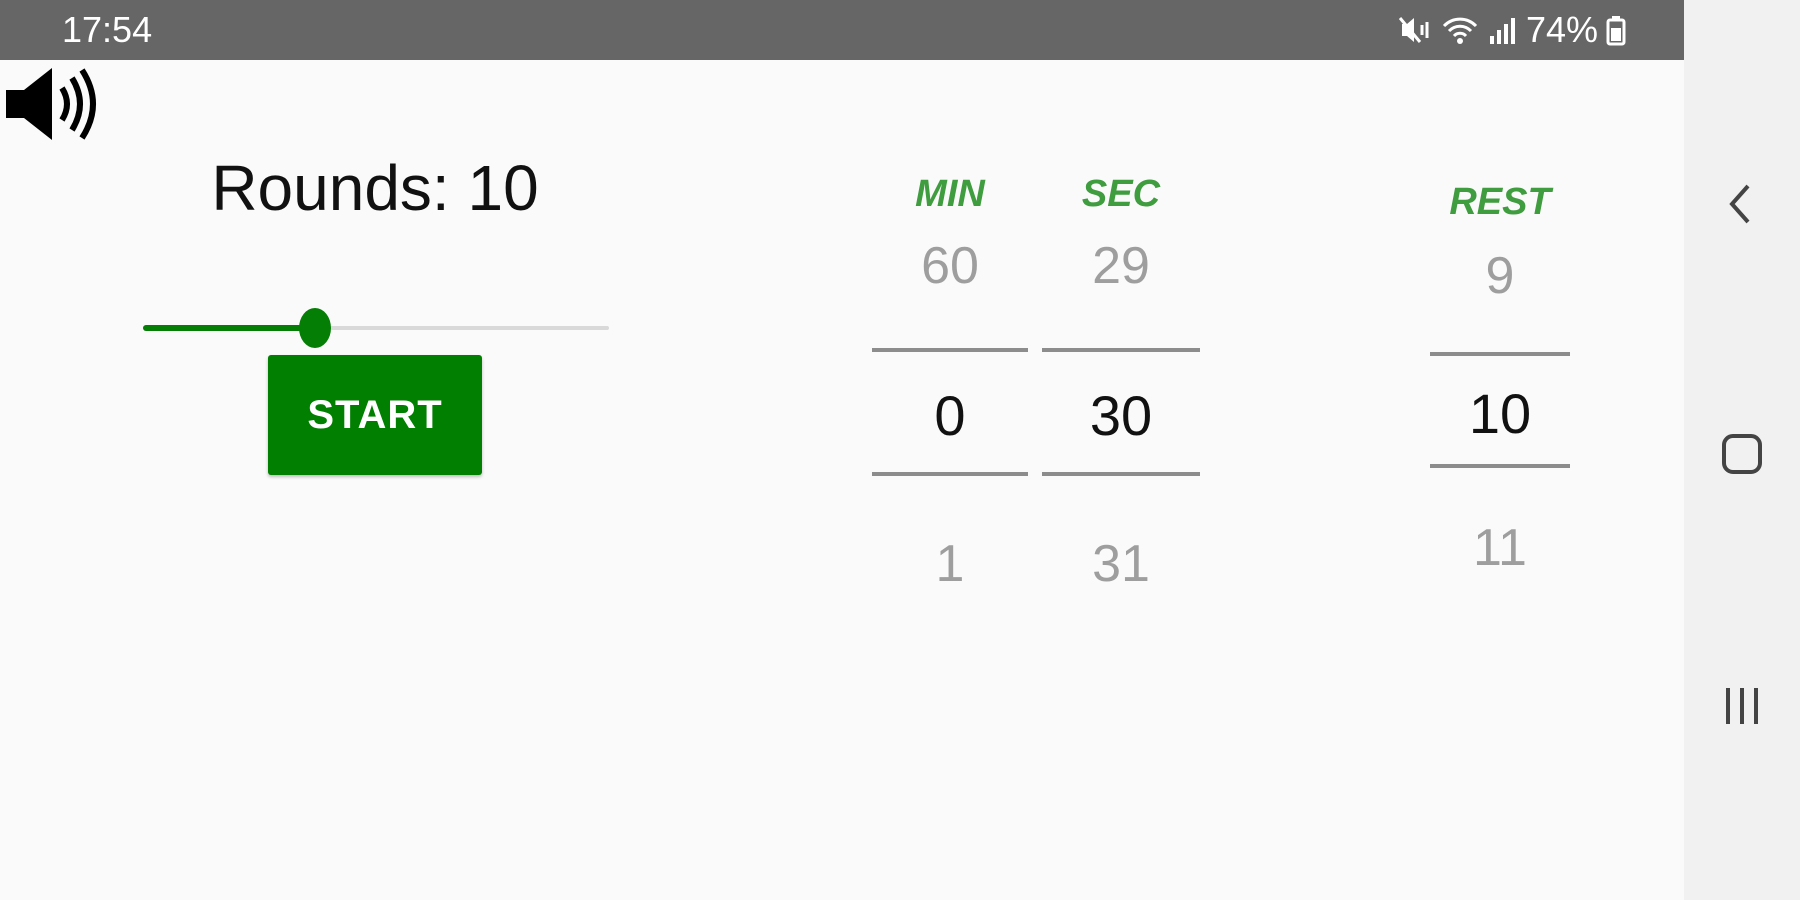 This screenshot has width=1800, height=900. Describe the element at coordinates (1121, 266) in the screenshot. I see `seconds-prev-value: 29` at that location.